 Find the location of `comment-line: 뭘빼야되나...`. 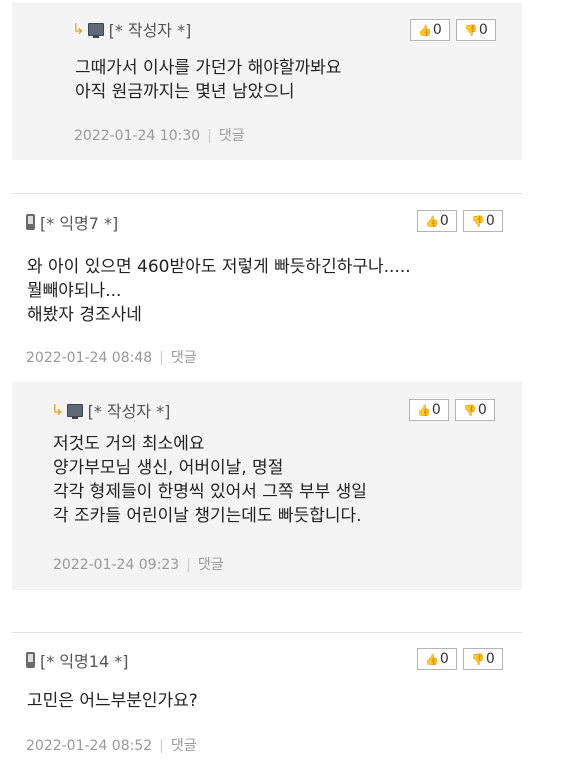

comment-line: 뭘빼야되나... is located at coordinates (74, 291).